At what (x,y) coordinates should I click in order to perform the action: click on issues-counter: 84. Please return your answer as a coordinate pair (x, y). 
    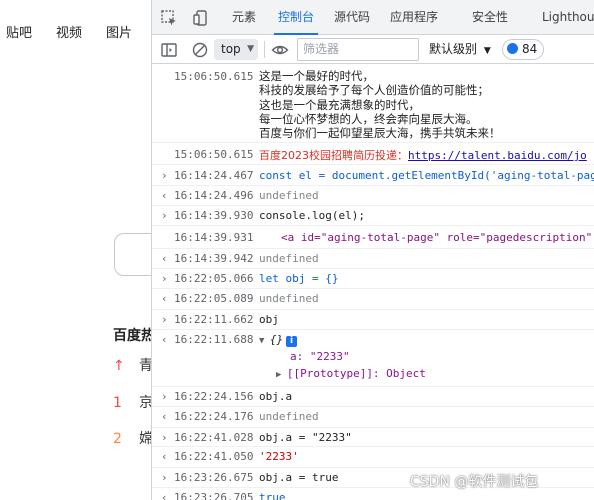
    Looking at the image, I should click on (523, 49).